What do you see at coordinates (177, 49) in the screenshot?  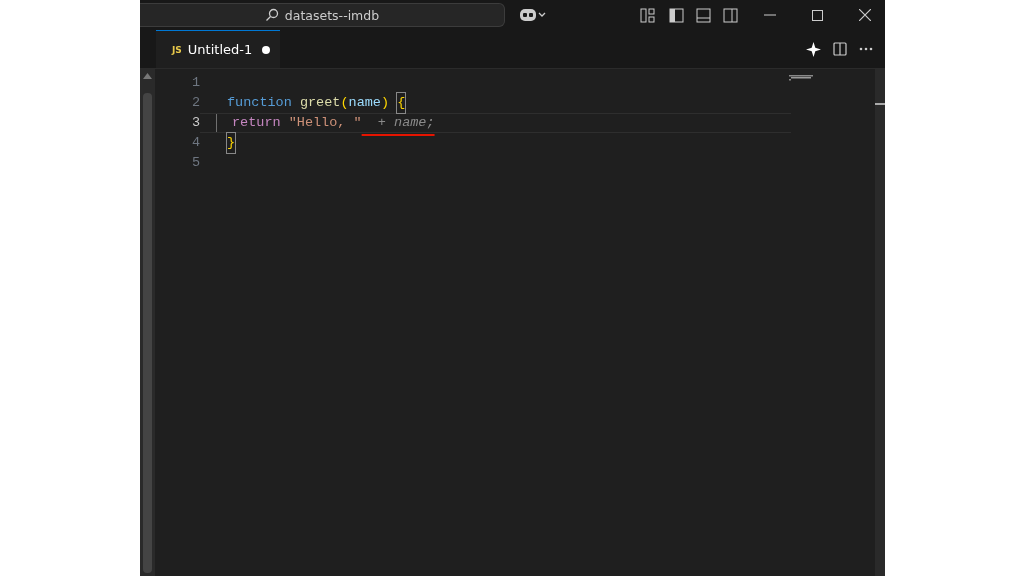 I see `file-type-label: JS` at bounding box center [177, 49].